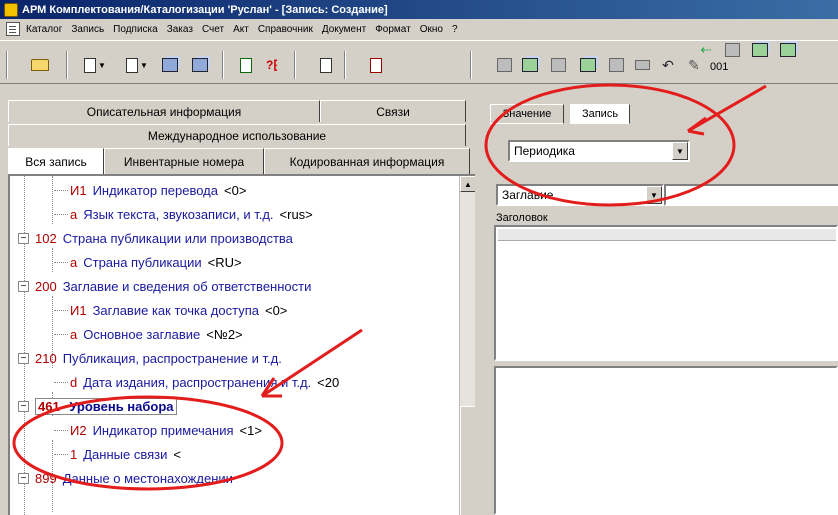 This screenshot has height=515, width=838. What do you see at coordinates (13, 29) in the screenshot?
I see `document-icon` at bounding box center [13, 29].